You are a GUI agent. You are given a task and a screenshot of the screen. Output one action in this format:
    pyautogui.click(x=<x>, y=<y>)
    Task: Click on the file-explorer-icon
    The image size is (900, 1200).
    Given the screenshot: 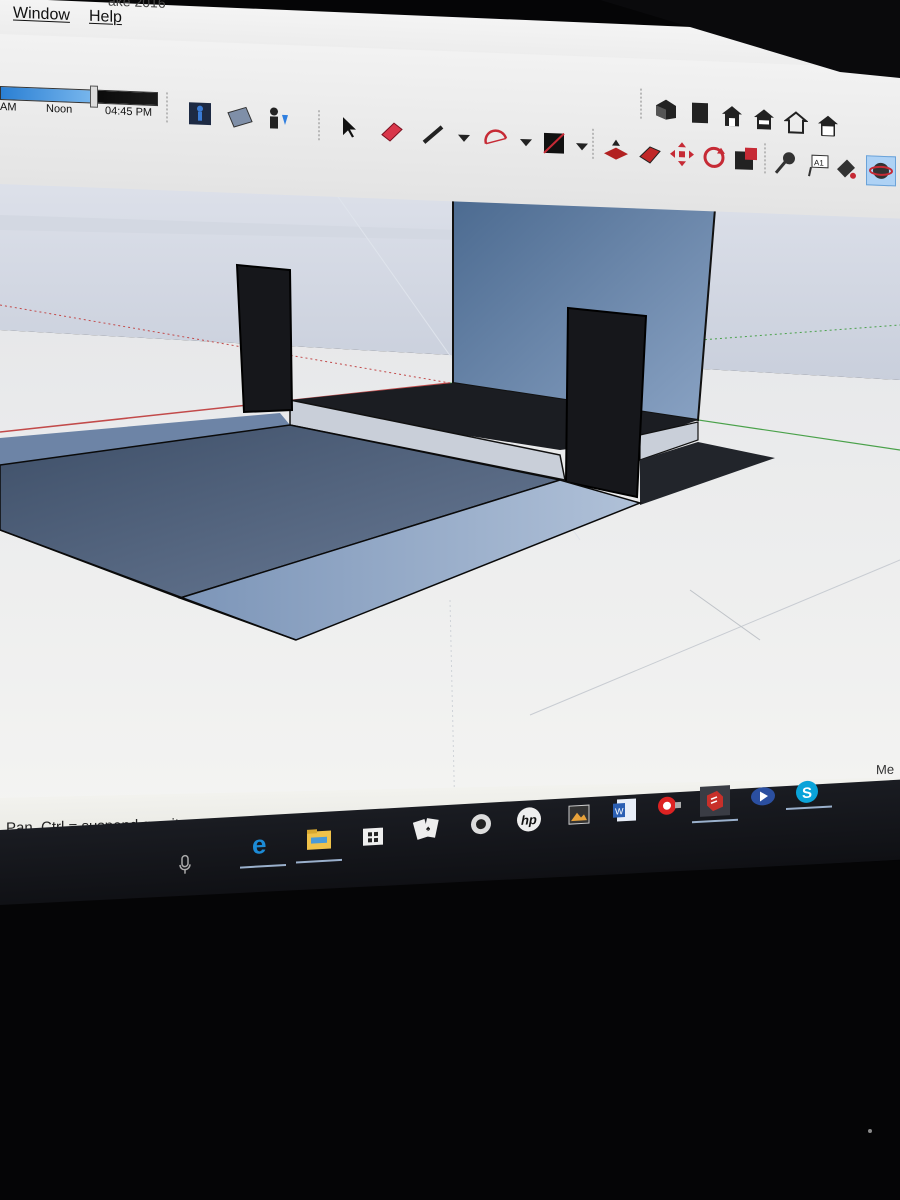 What is the action you would take?
    pyautogui.click(x=319, y=839)
    